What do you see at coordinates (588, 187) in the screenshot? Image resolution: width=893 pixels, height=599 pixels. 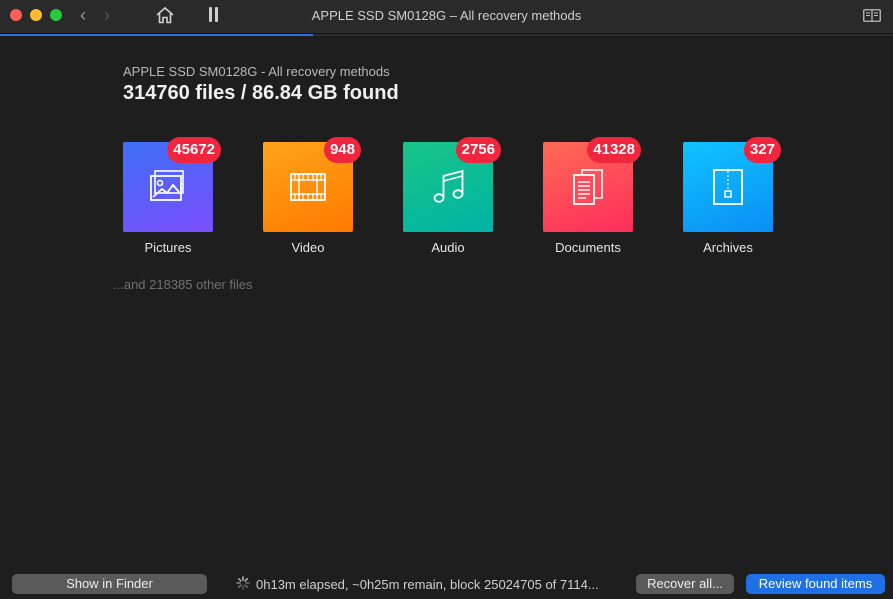 I see `documents-icon` at bounding box center [588, 187].